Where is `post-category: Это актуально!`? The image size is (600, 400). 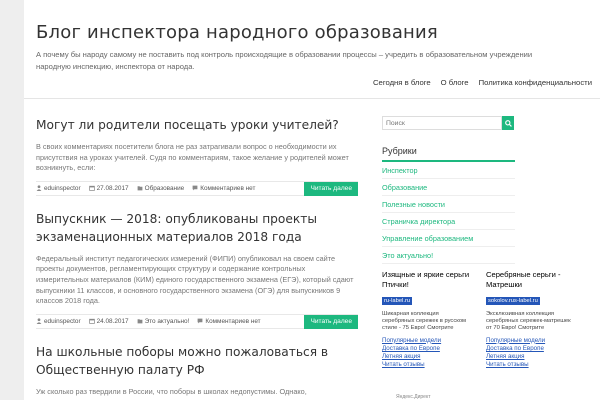
post-category: Это актуально! is located at coordinates (163, 321).